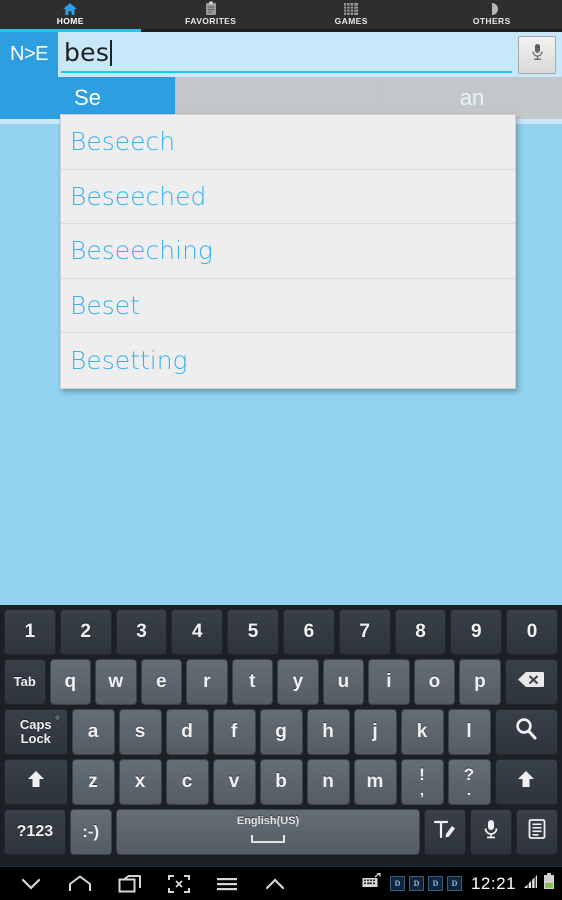  What do you see at coordinates (288, 197) in the screenshot?
I see `suggestion-item: Beseeched` at bounding box center [288, 197].